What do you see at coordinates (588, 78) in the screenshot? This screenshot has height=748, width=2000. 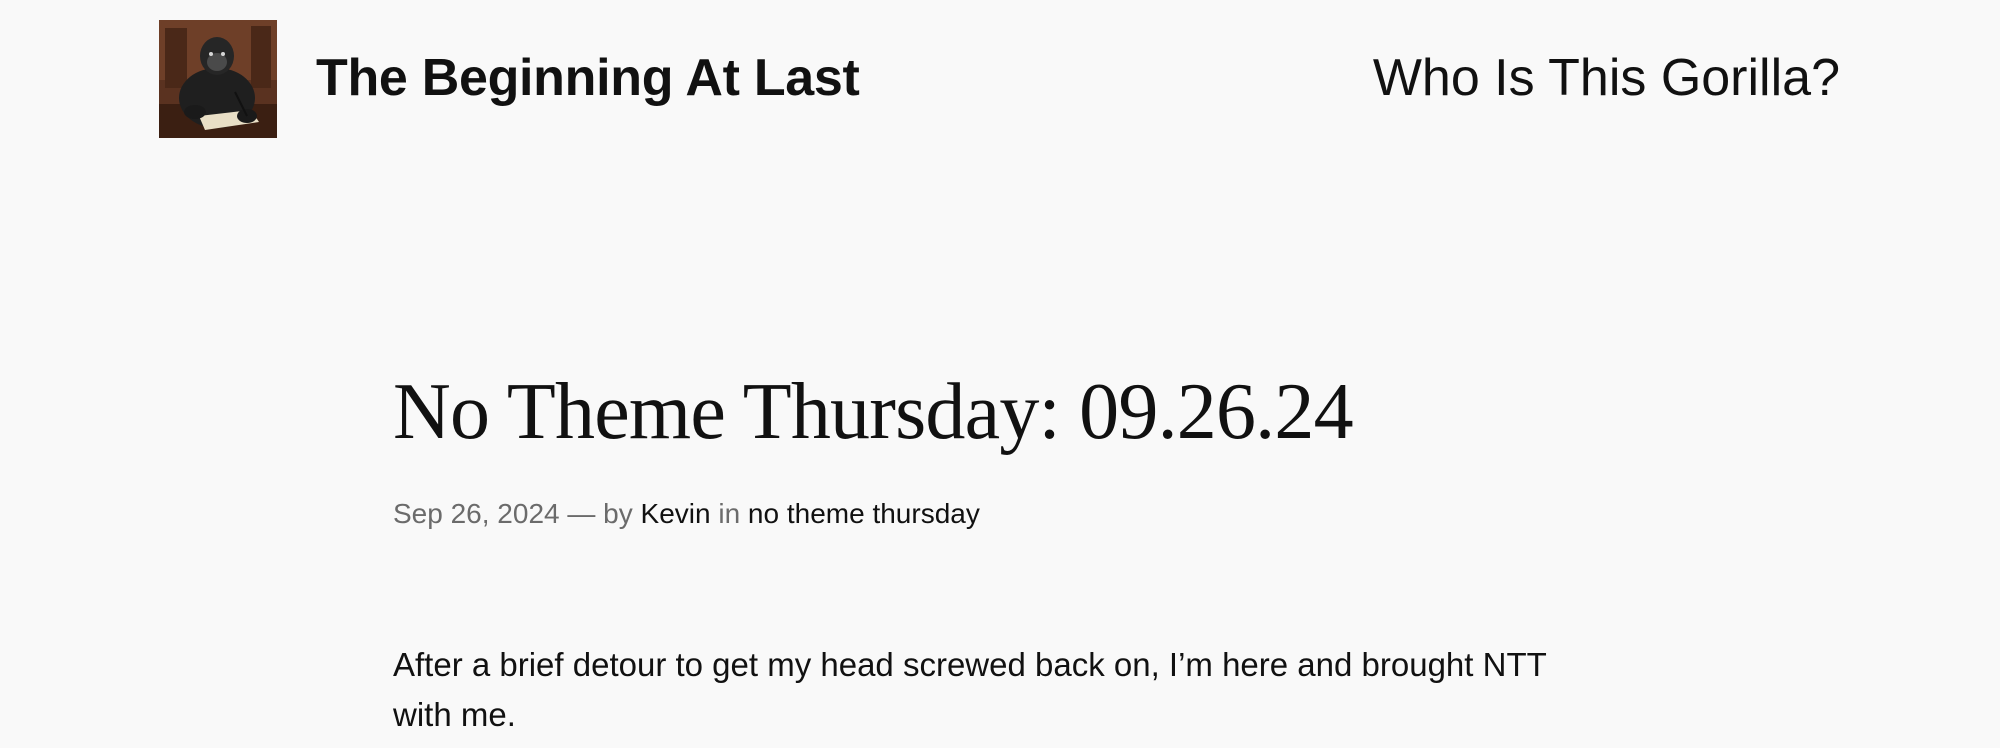 I see `site-title: The Beginning At Last` at bounding box center [588, 78].